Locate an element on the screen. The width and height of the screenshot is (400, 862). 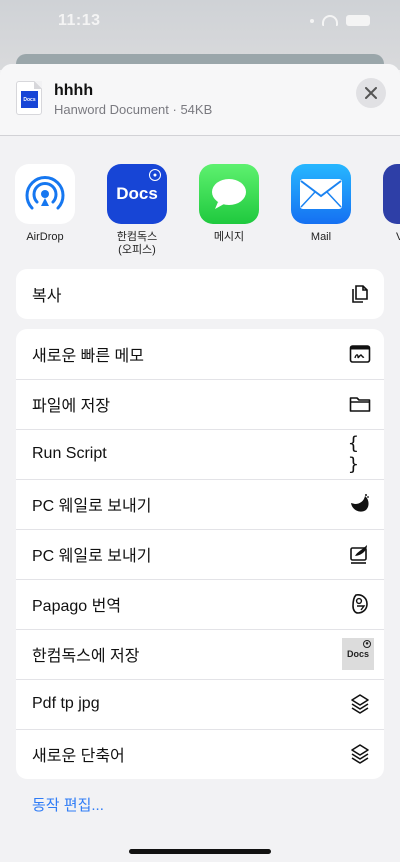
action-new-shortcut: 새로운 단축어 is located at coordinates (200, 754).